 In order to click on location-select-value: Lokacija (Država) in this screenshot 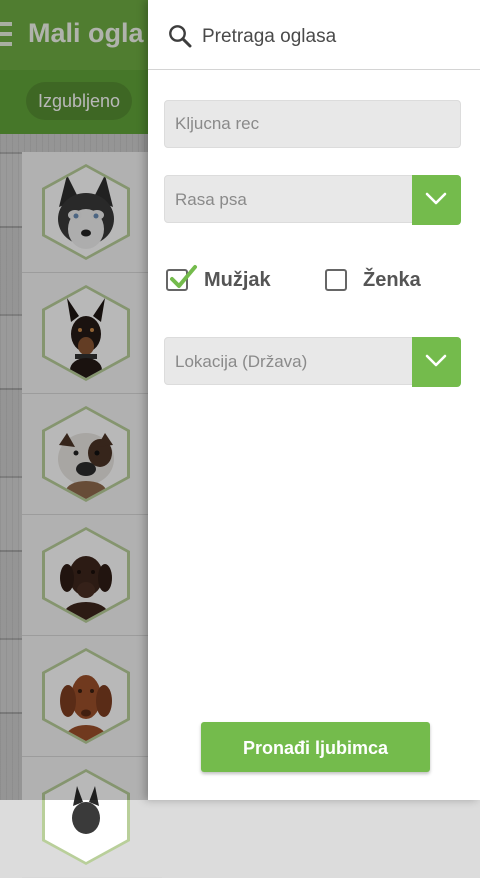, I will do `click(241, 361)`.